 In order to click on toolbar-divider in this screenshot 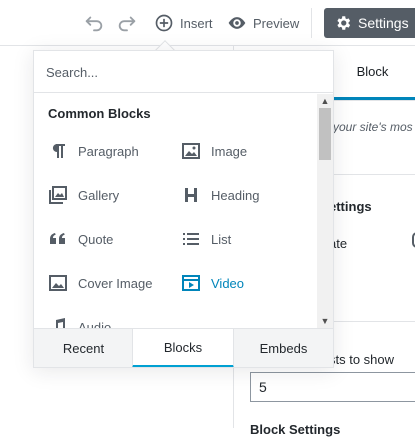, I will do `click(311, 23)`.